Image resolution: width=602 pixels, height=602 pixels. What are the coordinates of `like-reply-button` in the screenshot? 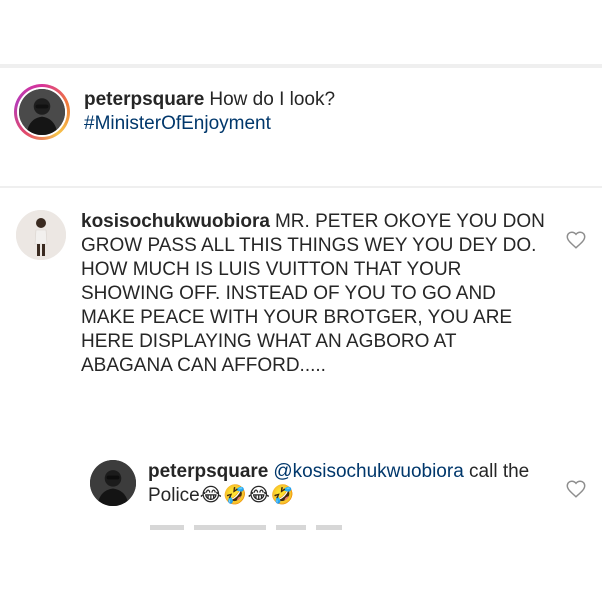 It's located at (576, 489).